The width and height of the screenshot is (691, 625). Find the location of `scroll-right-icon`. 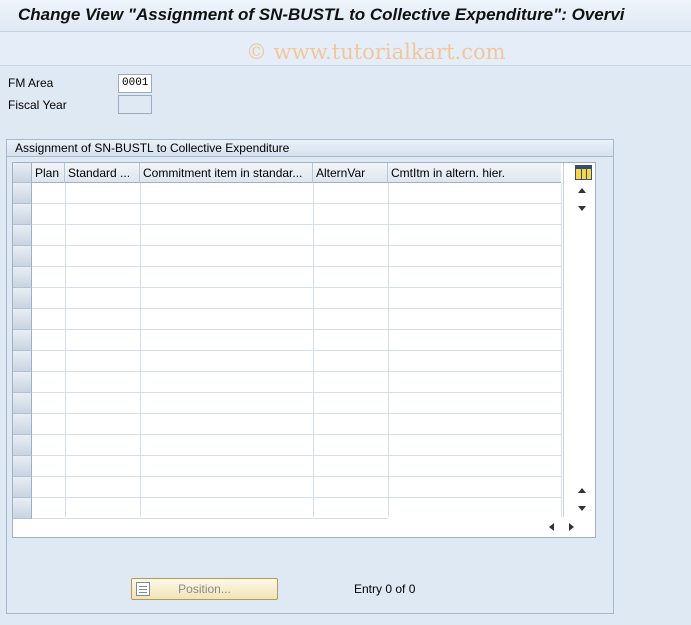

scroll-right-icon is located at coordinates (571, 527).